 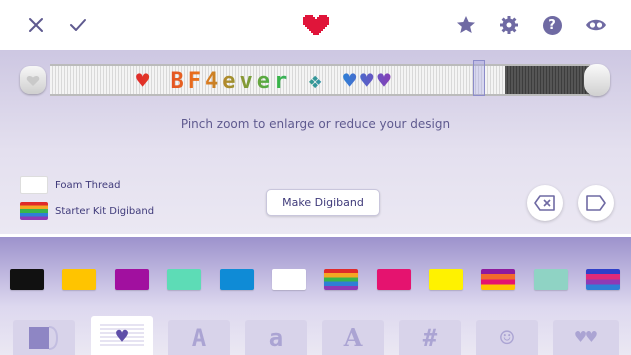 I want to click on heart-tab-swatch: ♥, so click(x=122, y=335).